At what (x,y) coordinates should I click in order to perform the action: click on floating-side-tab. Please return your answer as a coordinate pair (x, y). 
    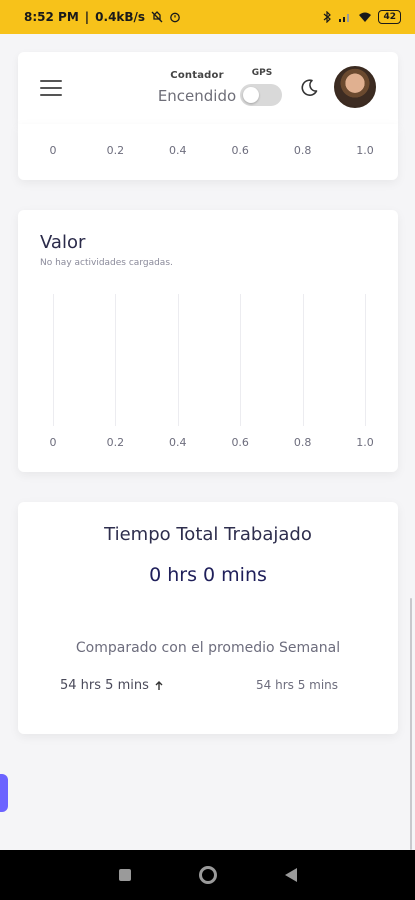
    Looking at the image, I should click on (4, 793).